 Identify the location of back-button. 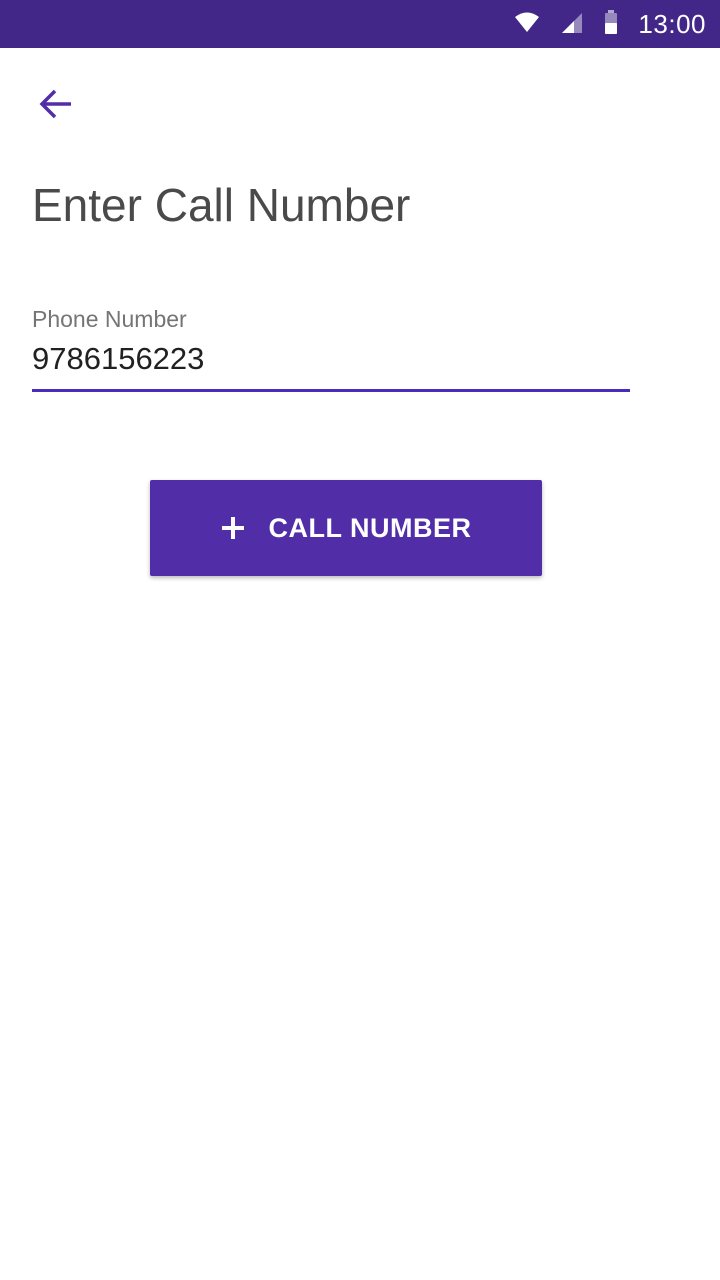
(56, 106).